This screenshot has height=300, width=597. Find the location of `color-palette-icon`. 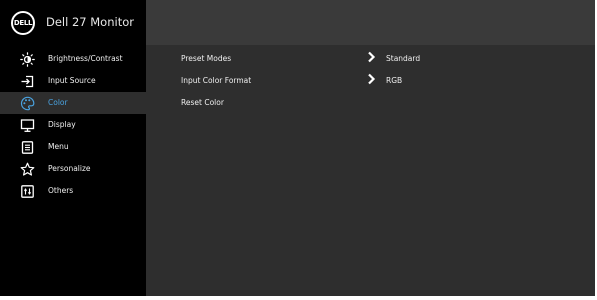

color-palette-icon is located at coordinates (27, 103).